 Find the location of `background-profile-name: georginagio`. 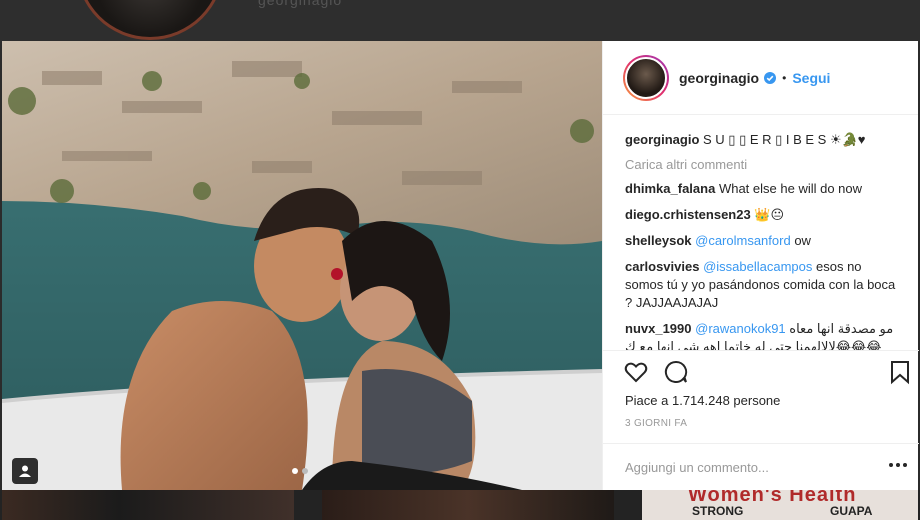

background-profile-name: georginagio is located at coordinates (300, 4).